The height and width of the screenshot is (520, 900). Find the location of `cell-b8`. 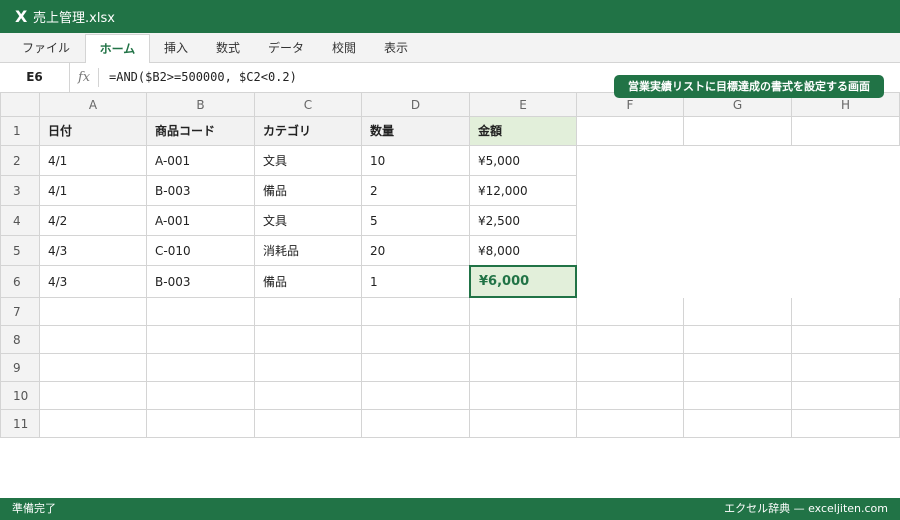

cell-b8 is located at coordinates (201, 340).